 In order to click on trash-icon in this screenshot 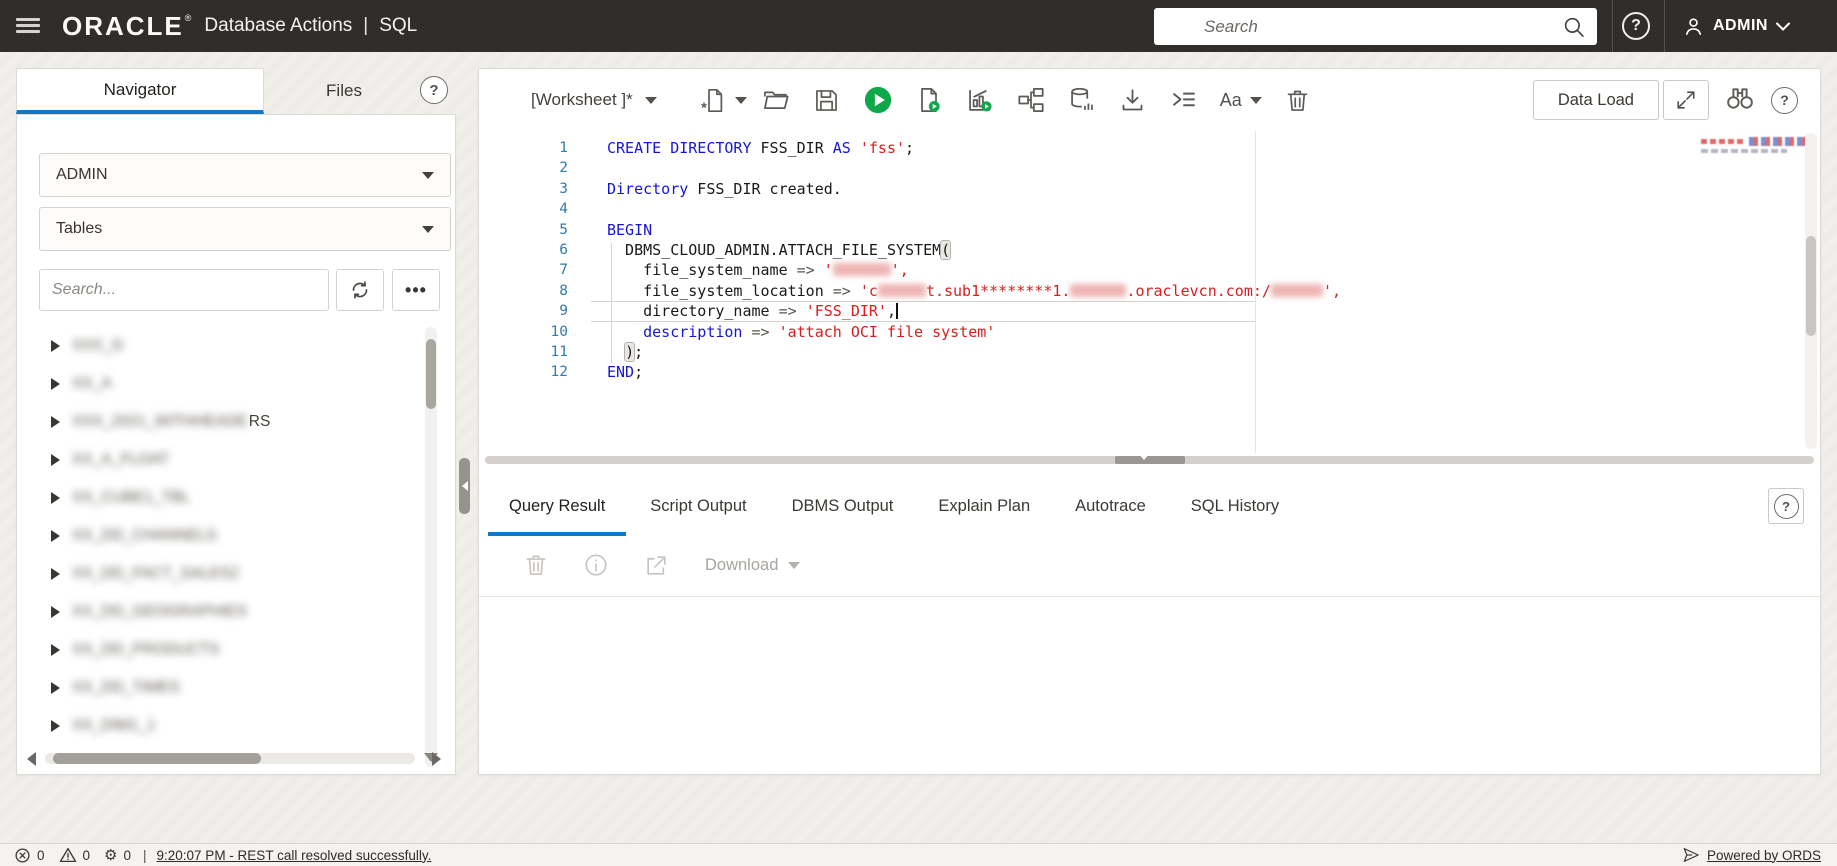, I will do `click(1297, 100)`.